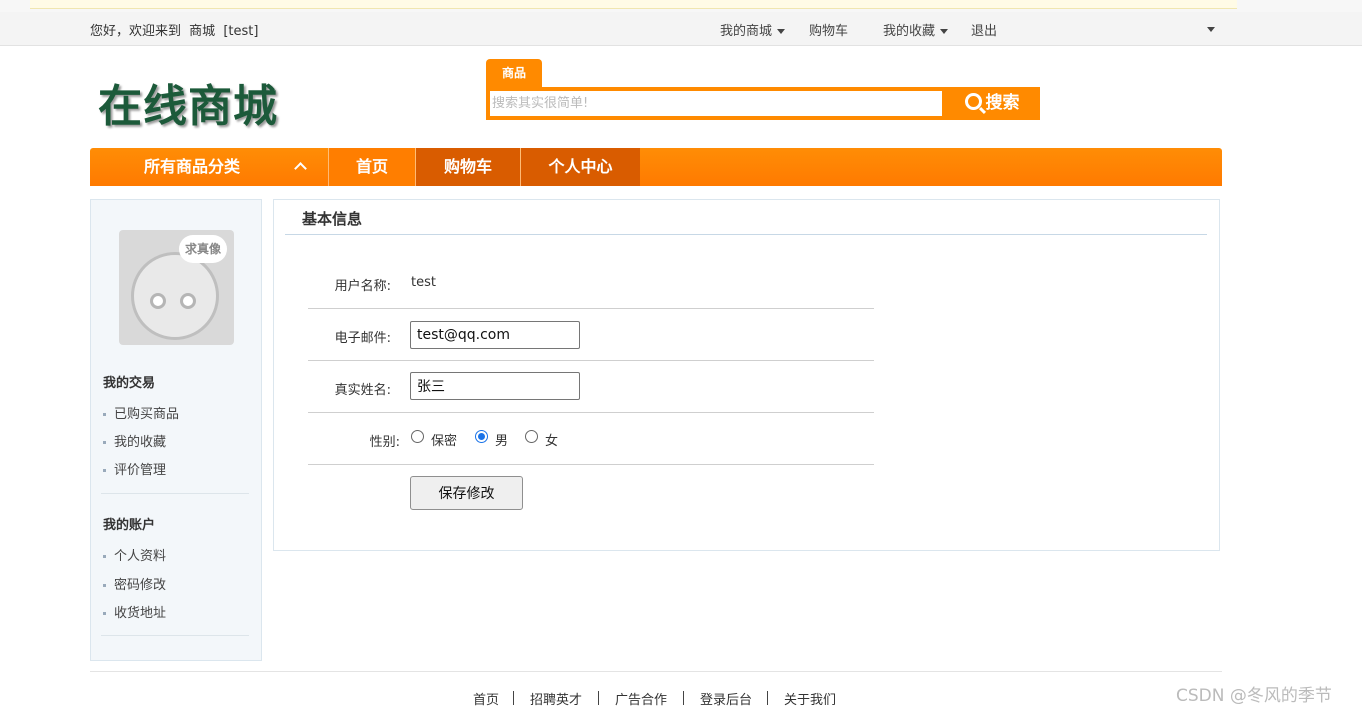 The image size is (1362, 711). Describe the element at coordinates (633, 4) in the screenshot. I see `notice-strip` at that location.